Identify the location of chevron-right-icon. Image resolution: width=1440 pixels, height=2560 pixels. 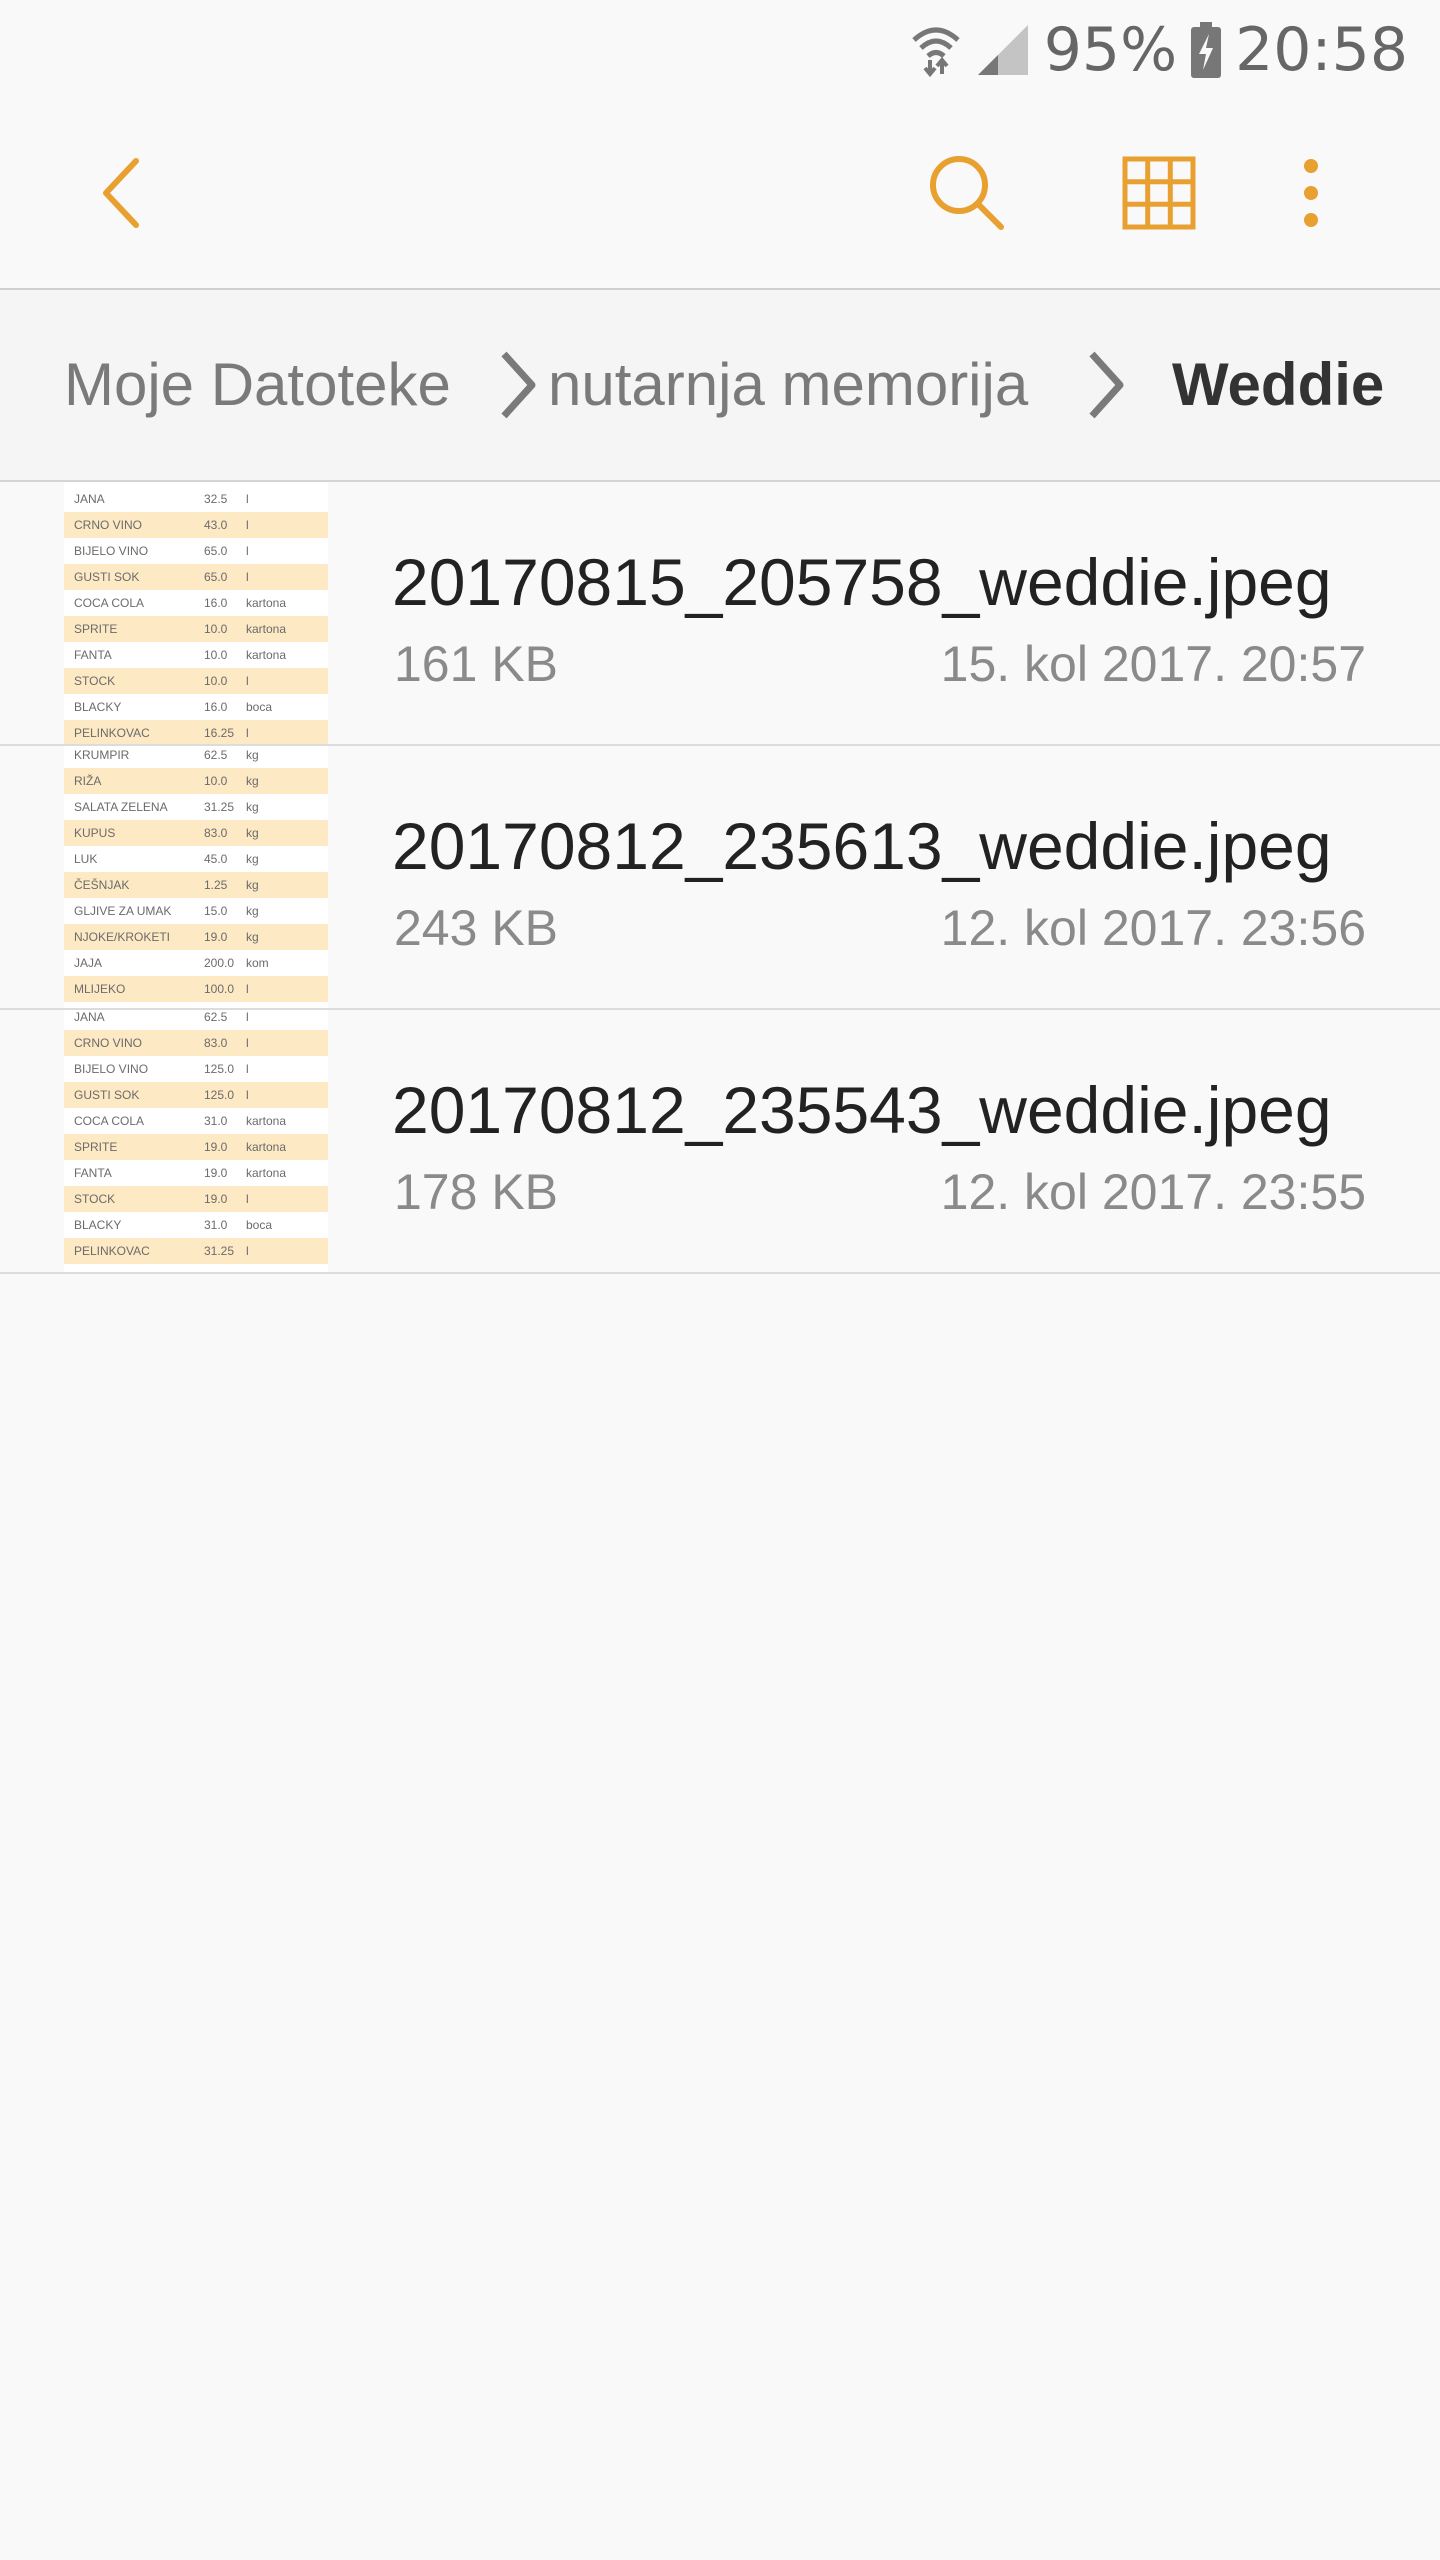
(518, 385).